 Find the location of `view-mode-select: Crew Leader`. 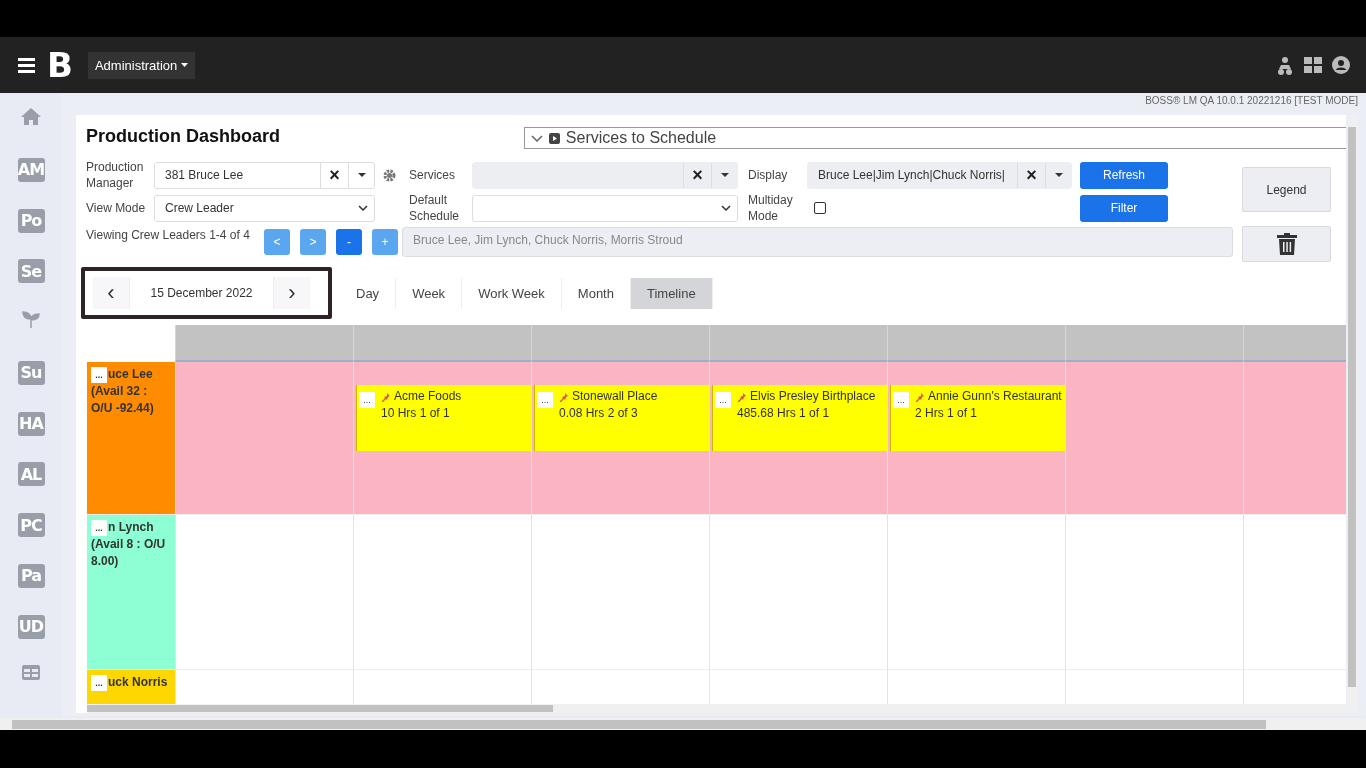

view-mode-select: Crew Leader is located at coordinates (264, 208).